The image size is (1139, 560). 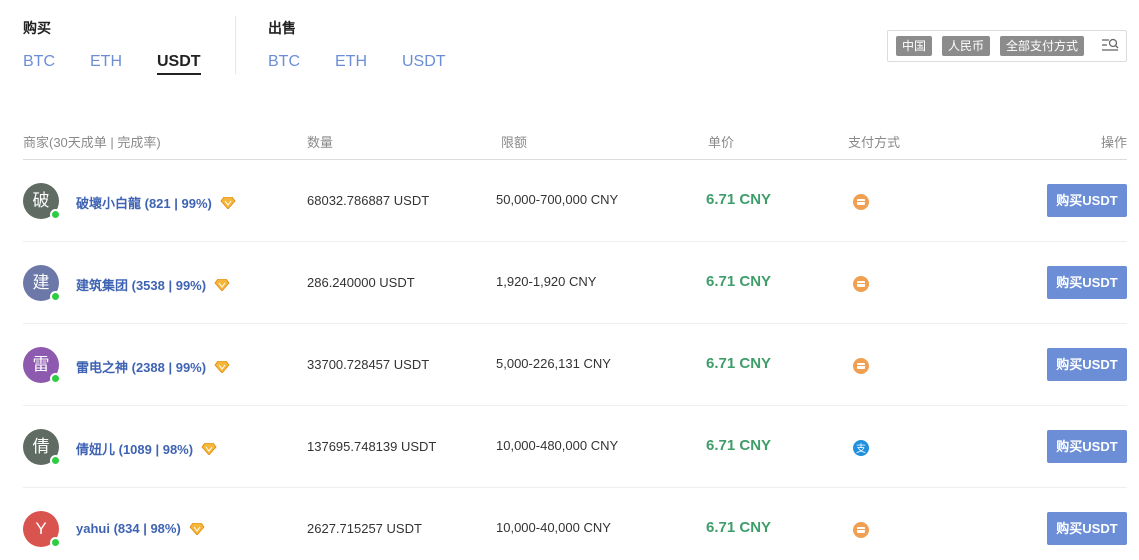 I want to click on alipay-icon: 支, so click(x=861, y=448).